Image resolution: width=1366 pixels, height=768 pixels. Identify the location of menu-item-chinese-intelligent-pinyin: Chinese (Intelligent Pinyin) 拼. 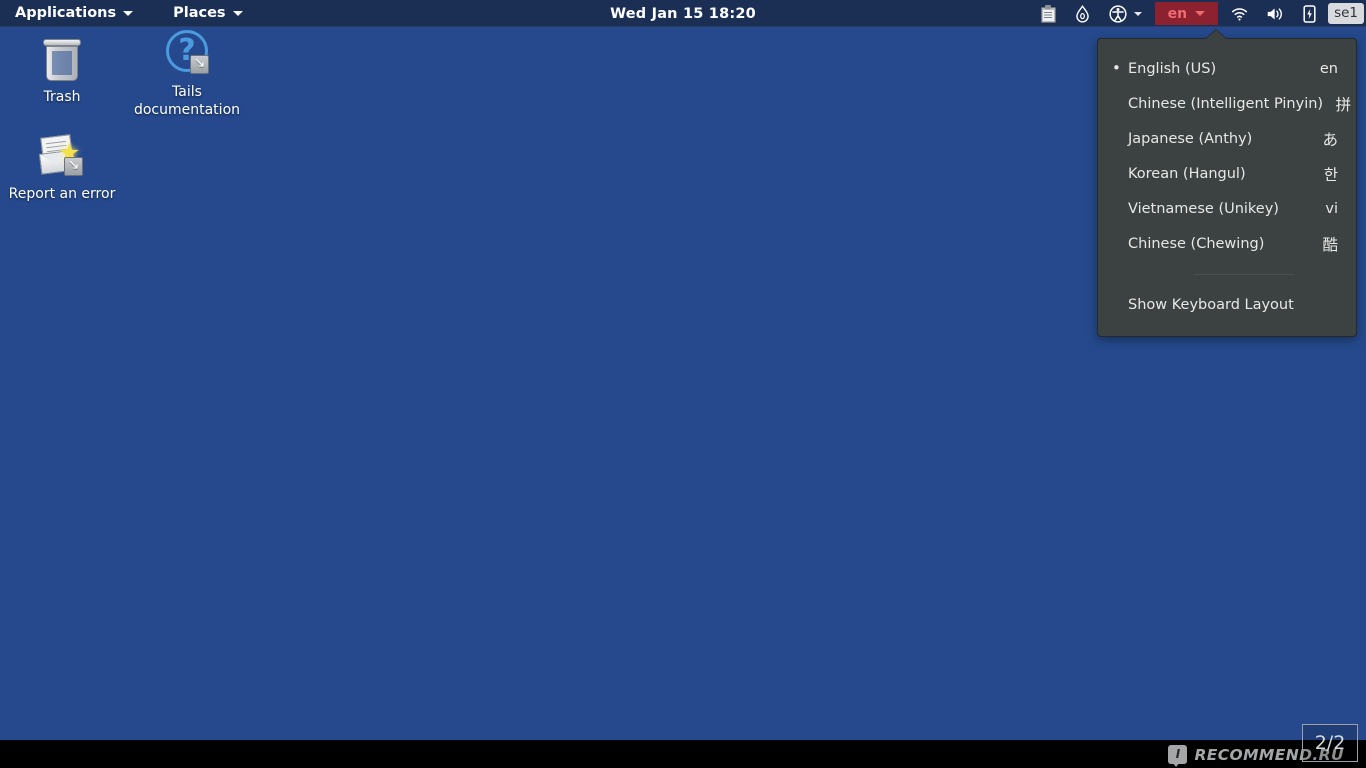
(1227, 103).